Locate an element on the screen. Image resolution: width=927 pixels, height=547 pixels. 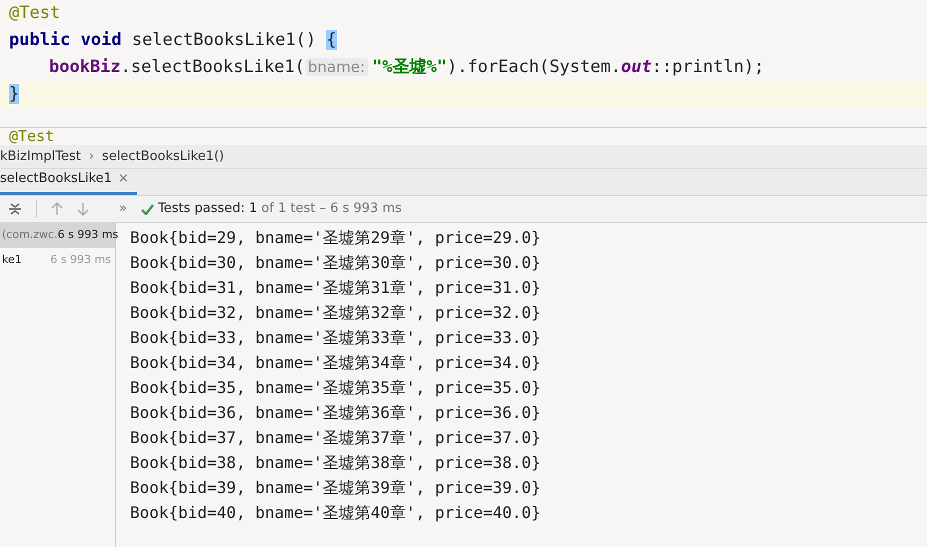
console-line: Book{bid=34, bname='圣墟第34章', price=34.0} is located at coordinates (336, 363).